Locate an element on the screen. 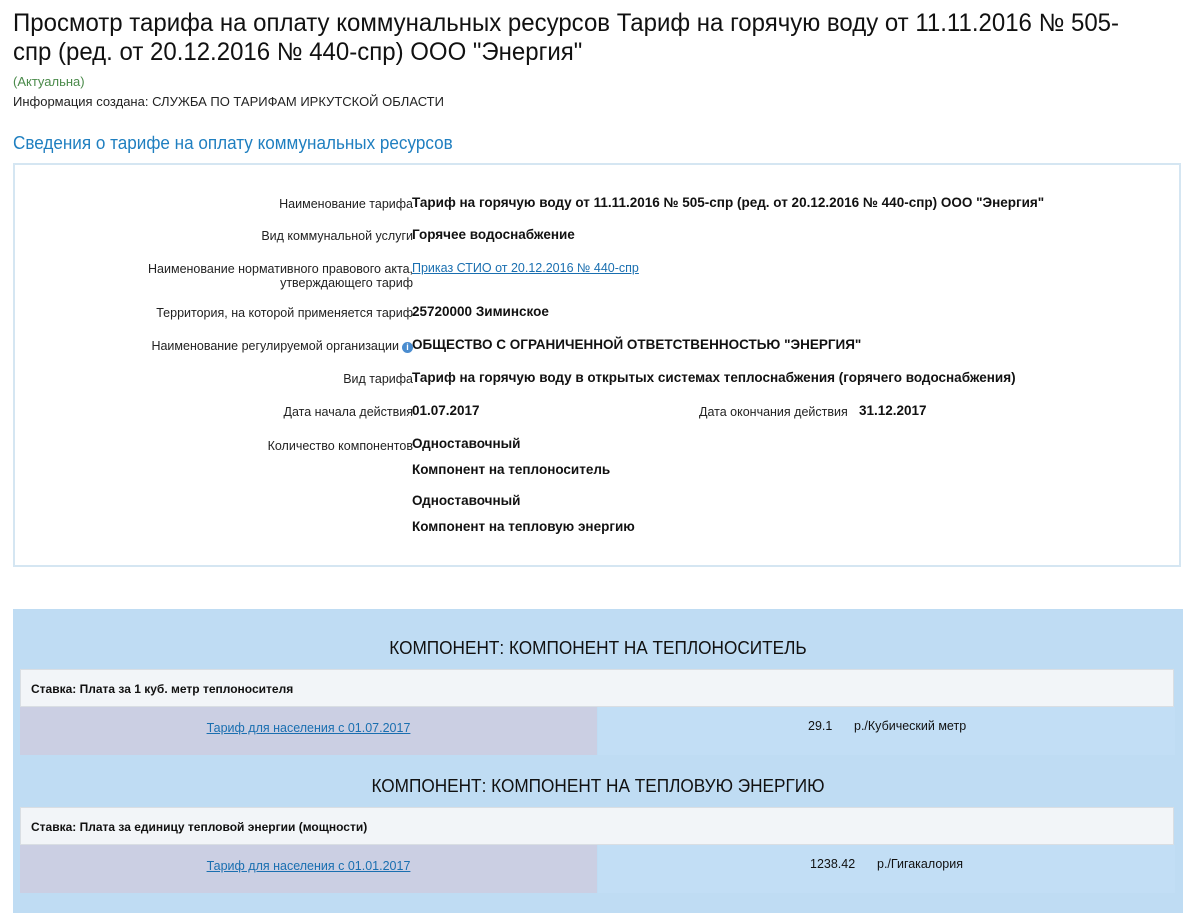 The width and height of the screenshot is (1202, 923). amount-cell: 1238.42 р./Гигакалория is located at coordinates (886, 869).